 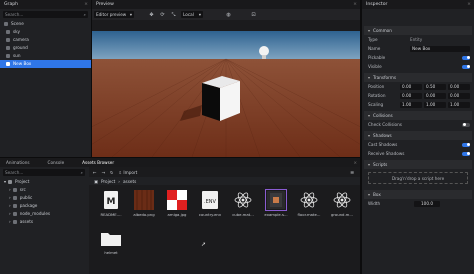 What do you see at coordinates (435, 95) in the screenshot?
I see `rotation-y-field: 0.00` at bounding box center [435, 95].